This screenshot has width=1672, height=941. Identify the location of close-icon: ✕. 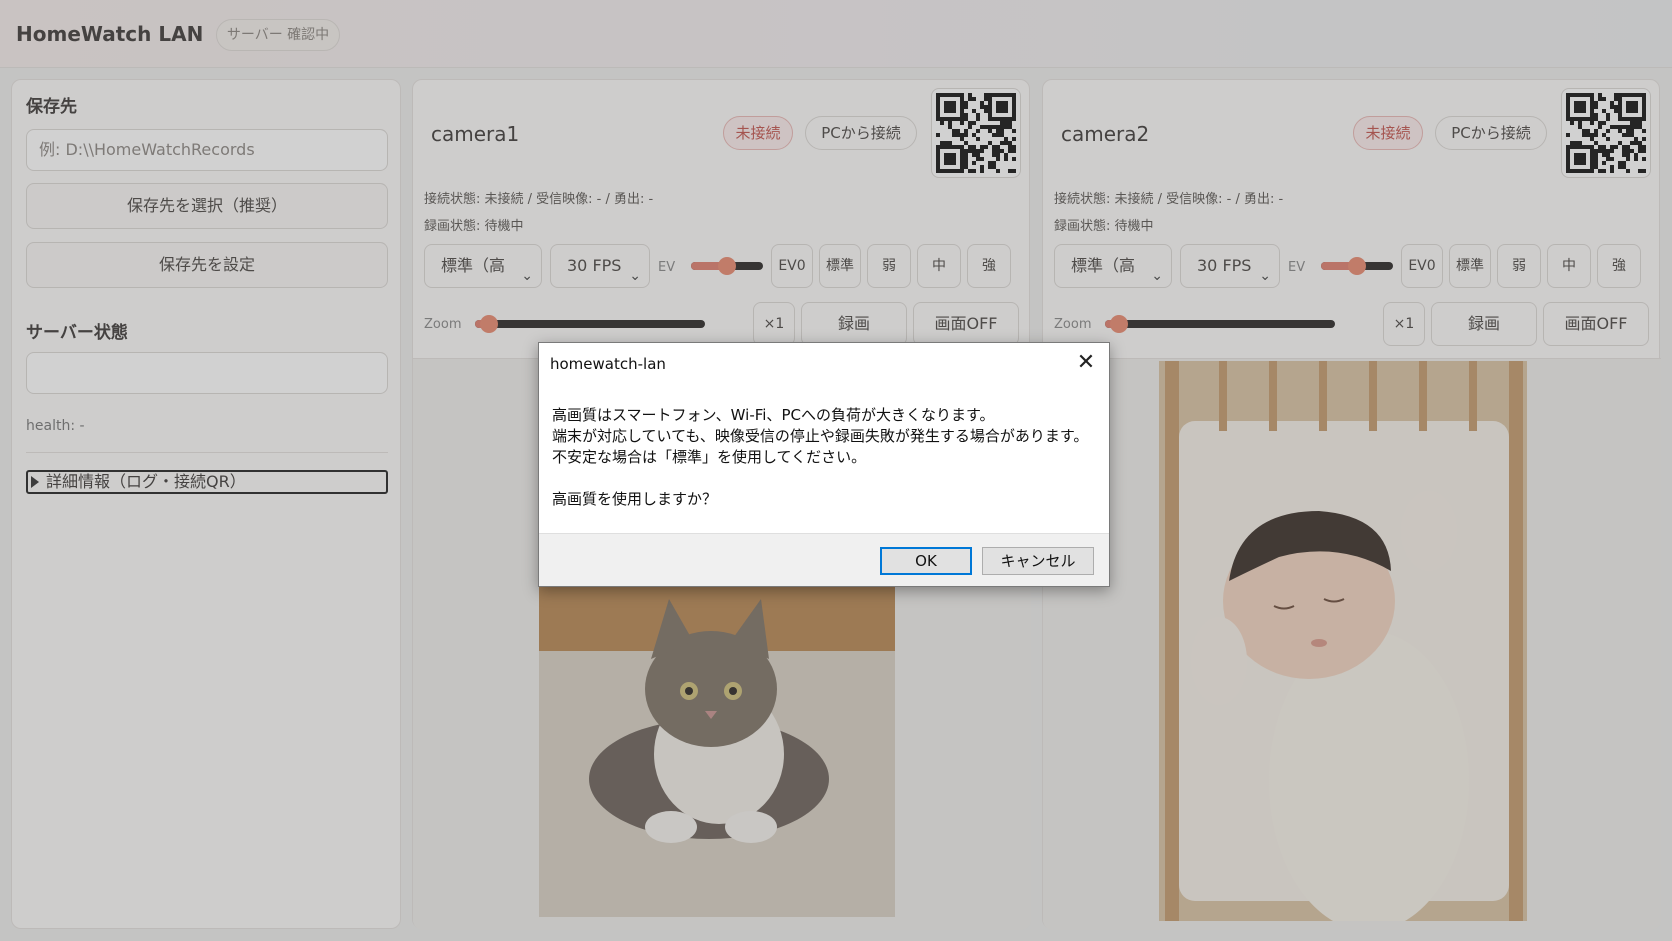
(1086, 363).